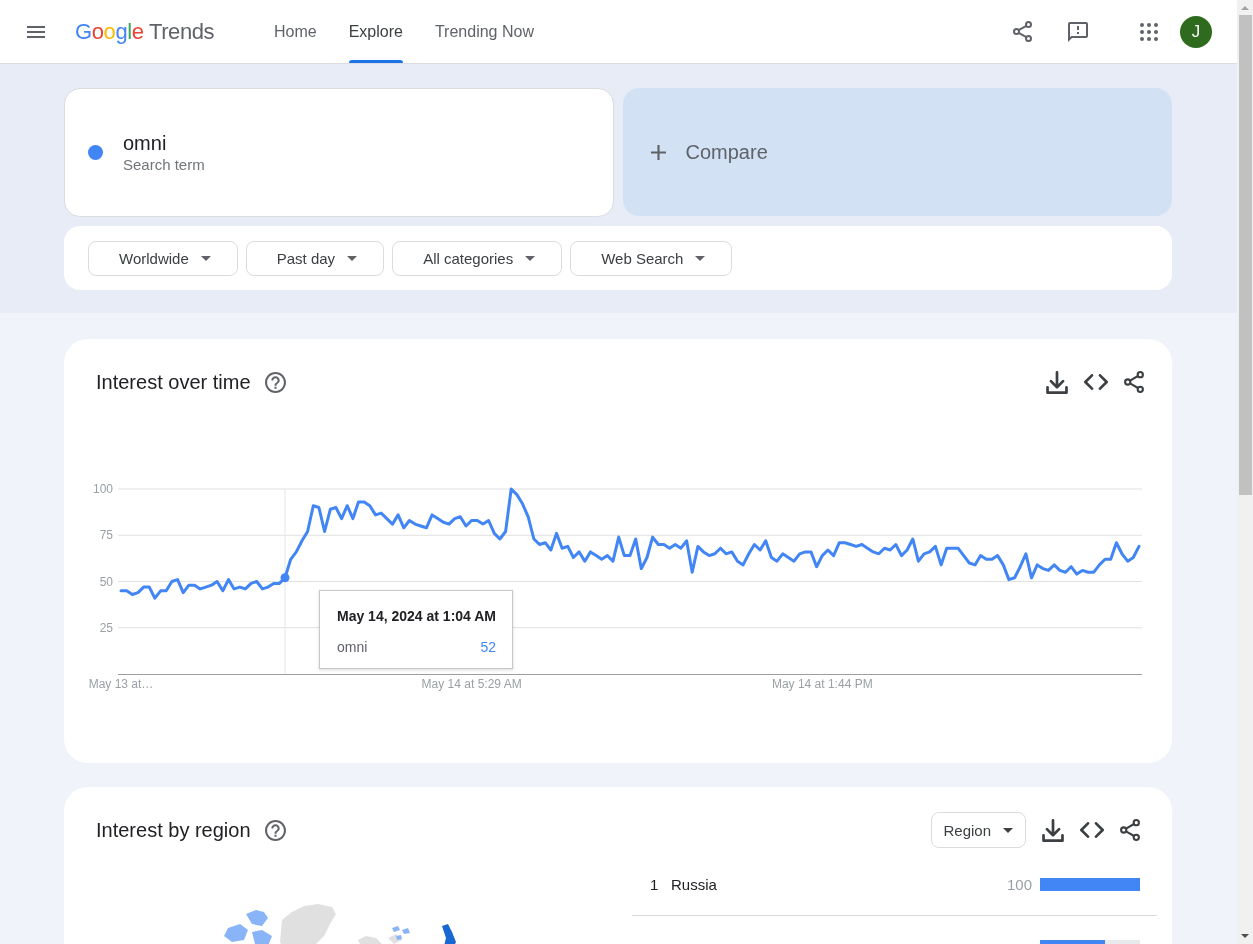 The image size is (1253, 944). I want to click on search-term-caption: Search term, so click(164, 164).